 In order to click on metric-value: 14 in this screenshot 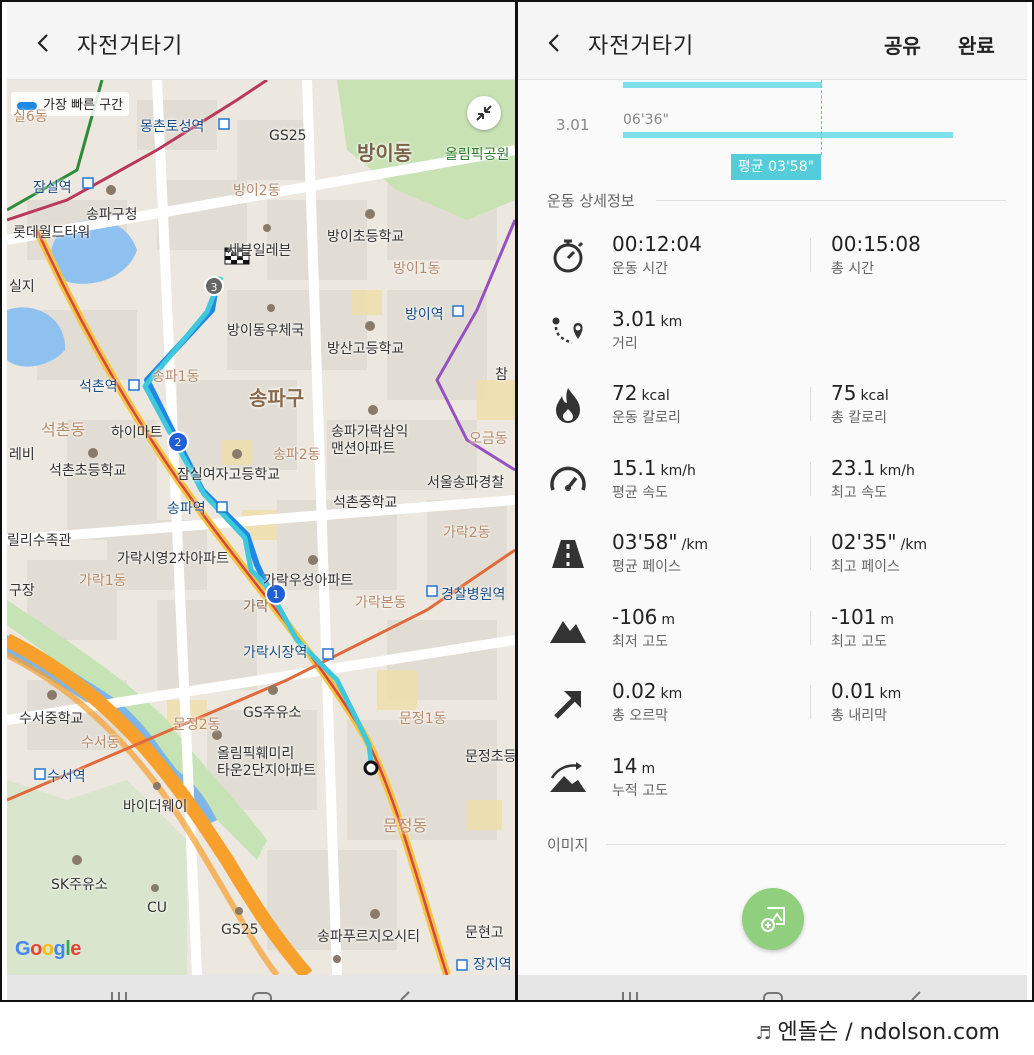, I will do `click(625, 765)`.